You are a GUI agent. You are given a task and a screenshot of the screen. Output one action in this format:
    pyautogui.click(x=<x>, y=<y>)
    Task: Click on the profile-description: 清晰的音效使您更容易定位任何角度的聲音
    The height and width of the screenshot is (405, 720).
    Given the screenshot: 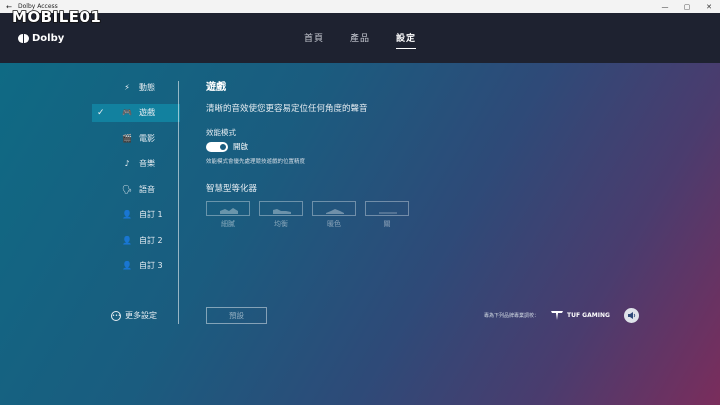 What is the action you would take?
    pyautogui.click(x=287, y=109)
    